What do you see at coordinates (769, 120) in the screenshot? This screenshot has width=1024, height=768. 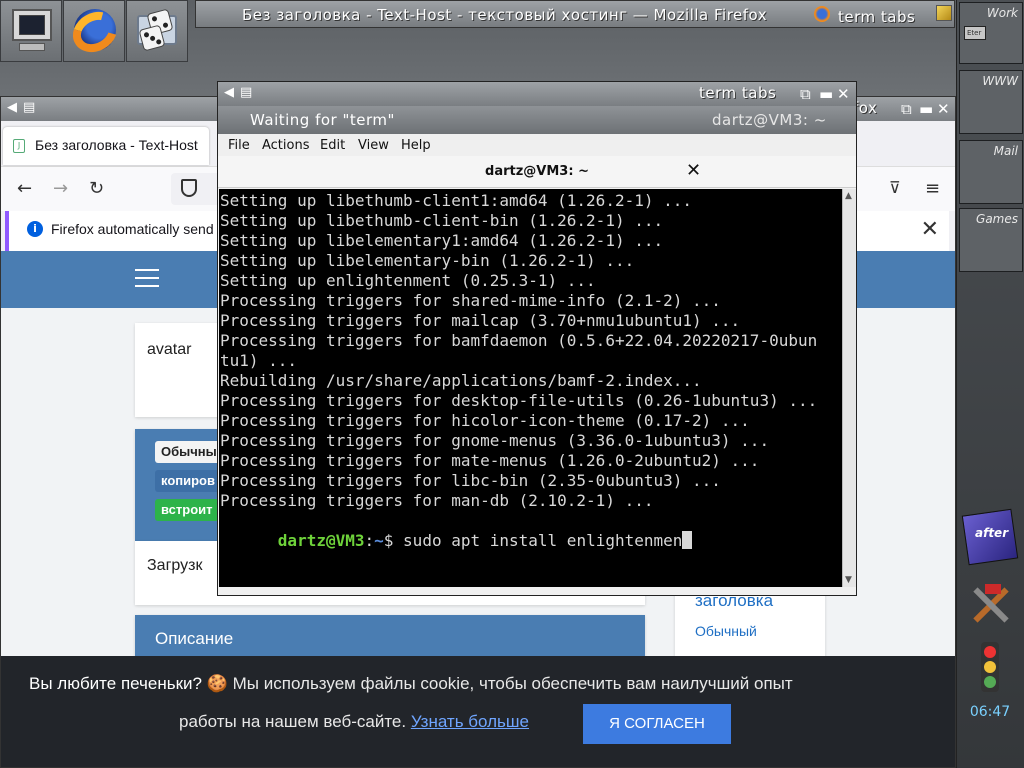 I see `tab-active: dartz@VM3: ~` at bounding box center [769, 120].